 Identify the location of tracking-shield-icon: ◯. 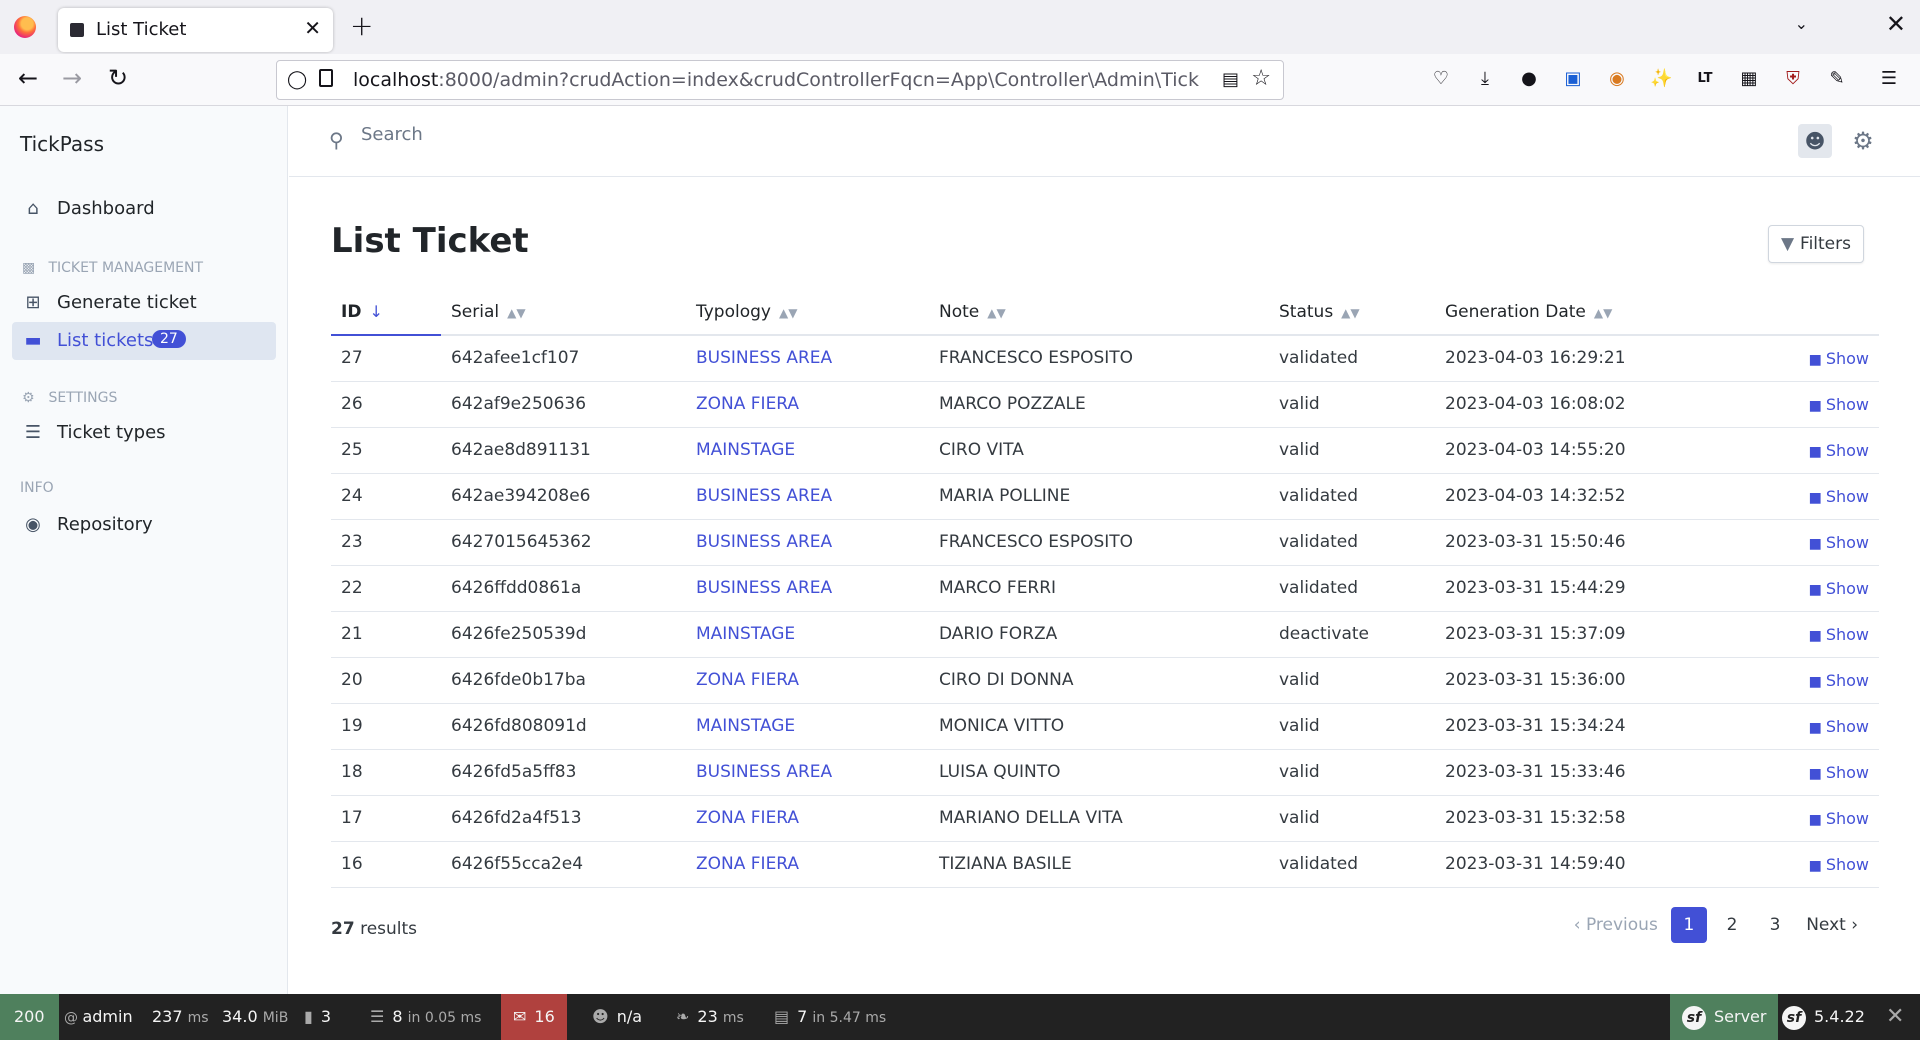
(297, 79).